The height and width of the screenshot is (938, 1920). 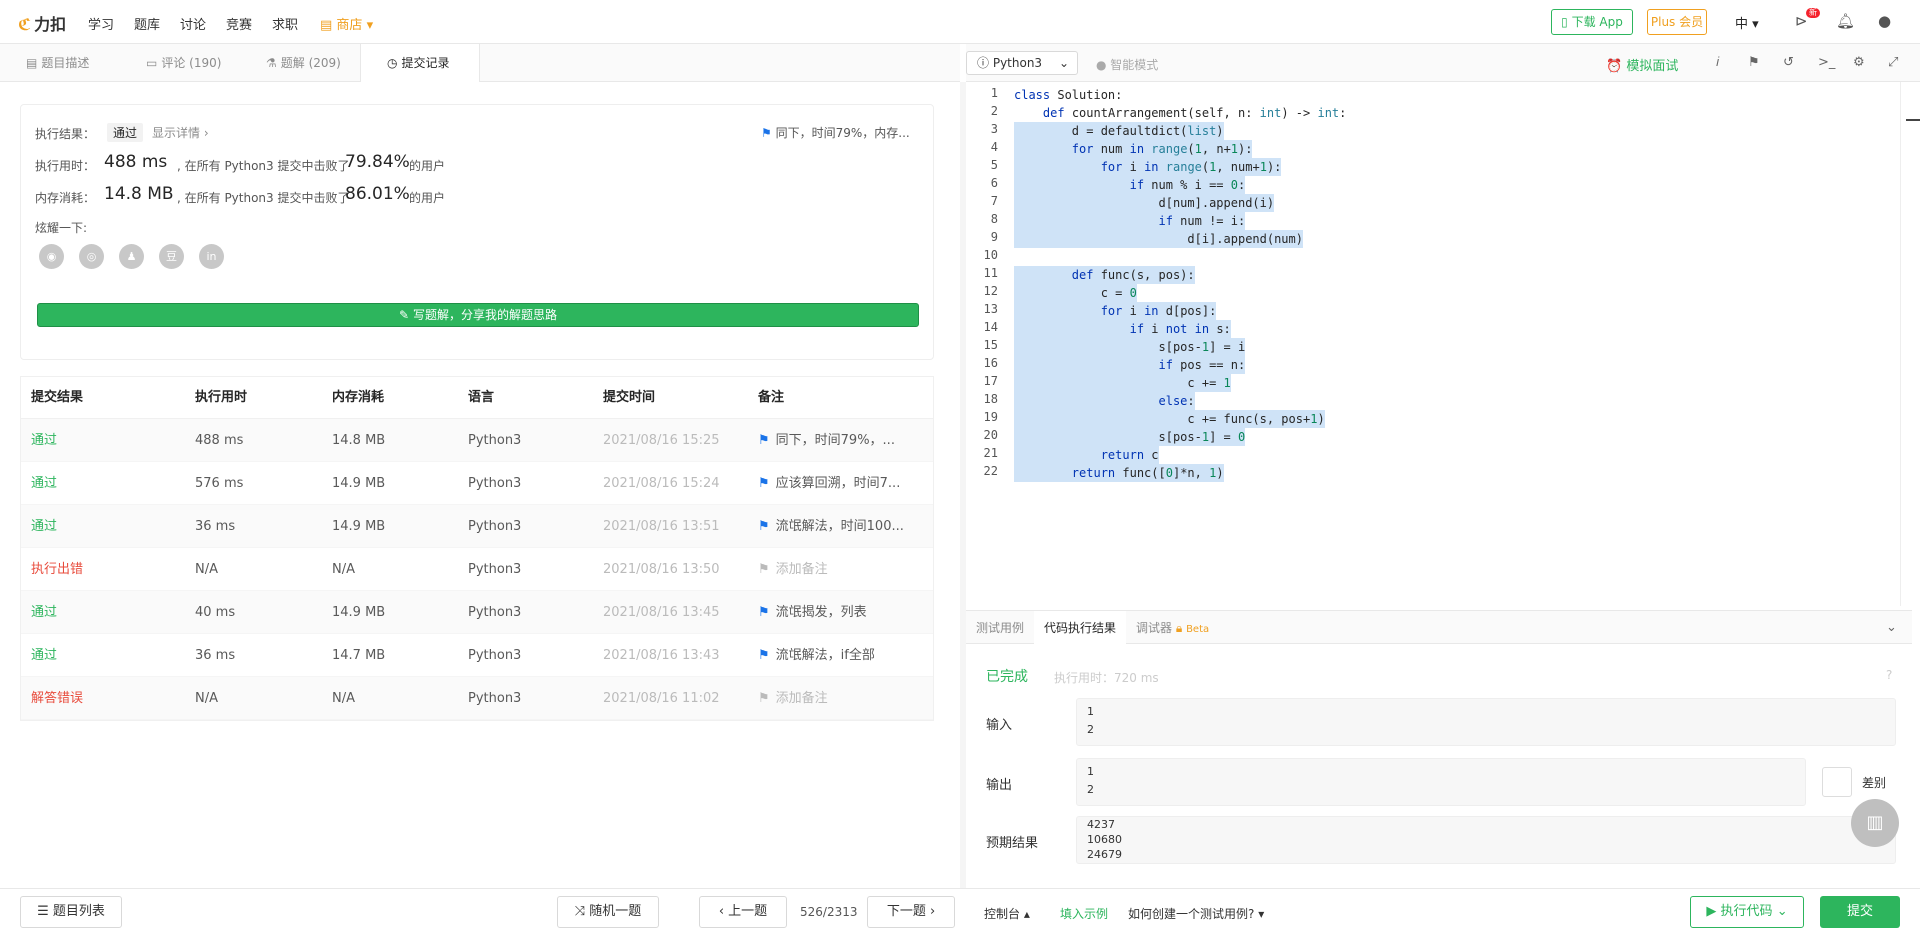 I want to click on share-label: 炫耀一下:, so click(x=61, y=228).